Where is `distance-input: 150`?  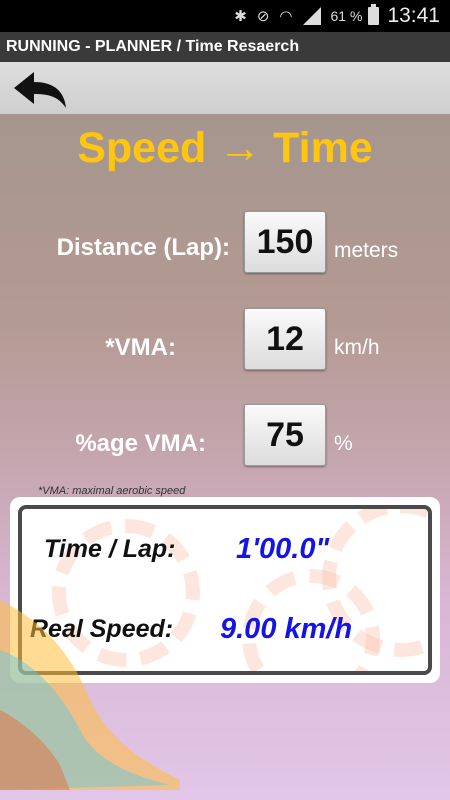 distance-input: 150 is located at coordinates (285, 242).